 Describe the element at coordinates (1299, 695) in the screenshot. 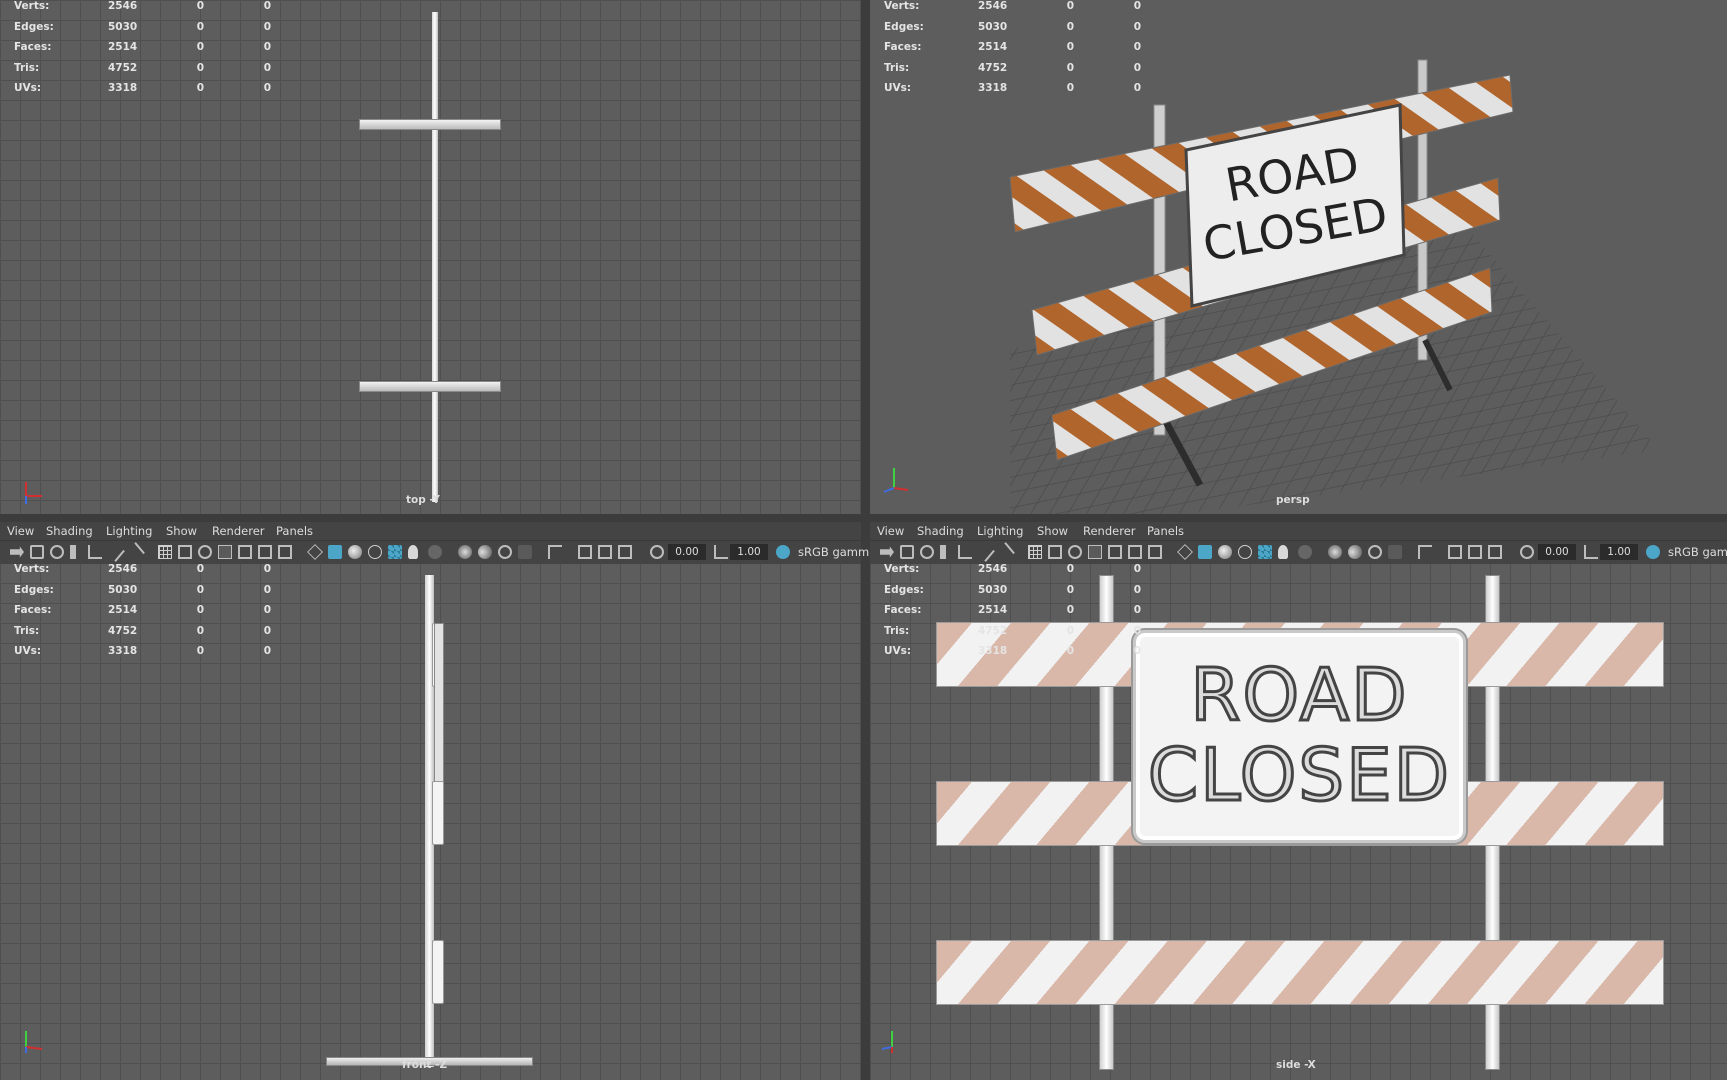

I see `sign-text-road: ROAD` at that location.